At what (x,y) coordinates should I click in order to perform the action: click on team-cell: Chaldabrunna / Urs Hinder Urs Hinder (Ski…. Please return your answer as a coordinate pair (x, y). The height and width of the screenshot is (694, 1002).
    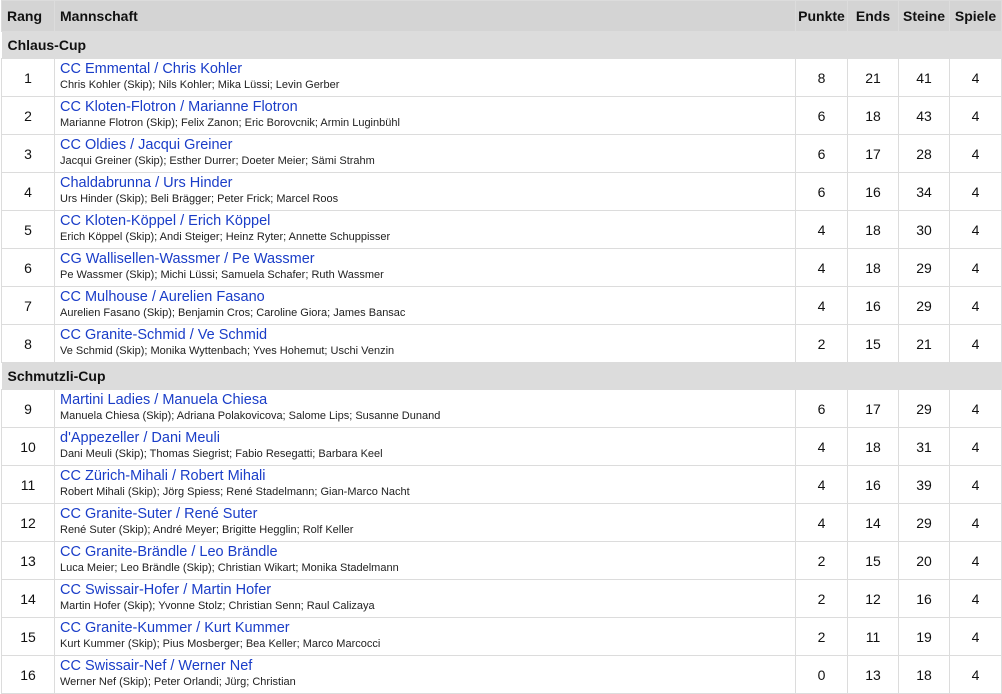
    Looking at the image, I should click on (425, 191).